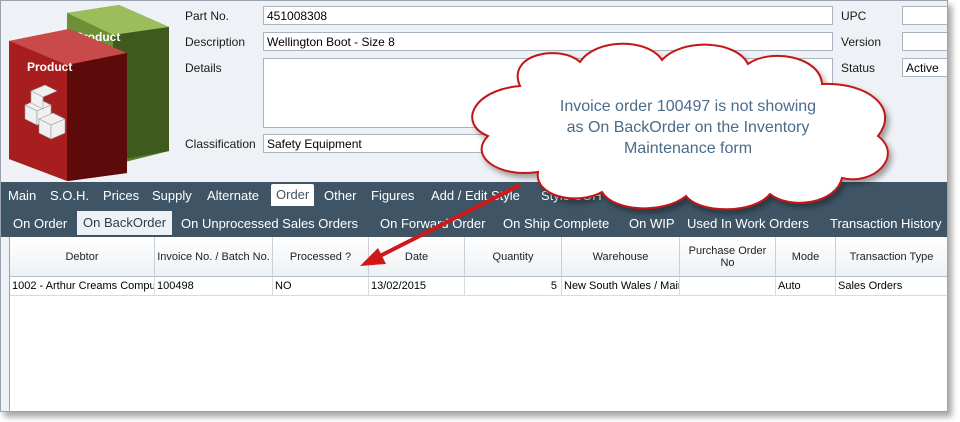 Image resolution: width=960 pixels, height=422 pixels. I want to click on tab-style-soh: Style SOH, so click(571, 195).